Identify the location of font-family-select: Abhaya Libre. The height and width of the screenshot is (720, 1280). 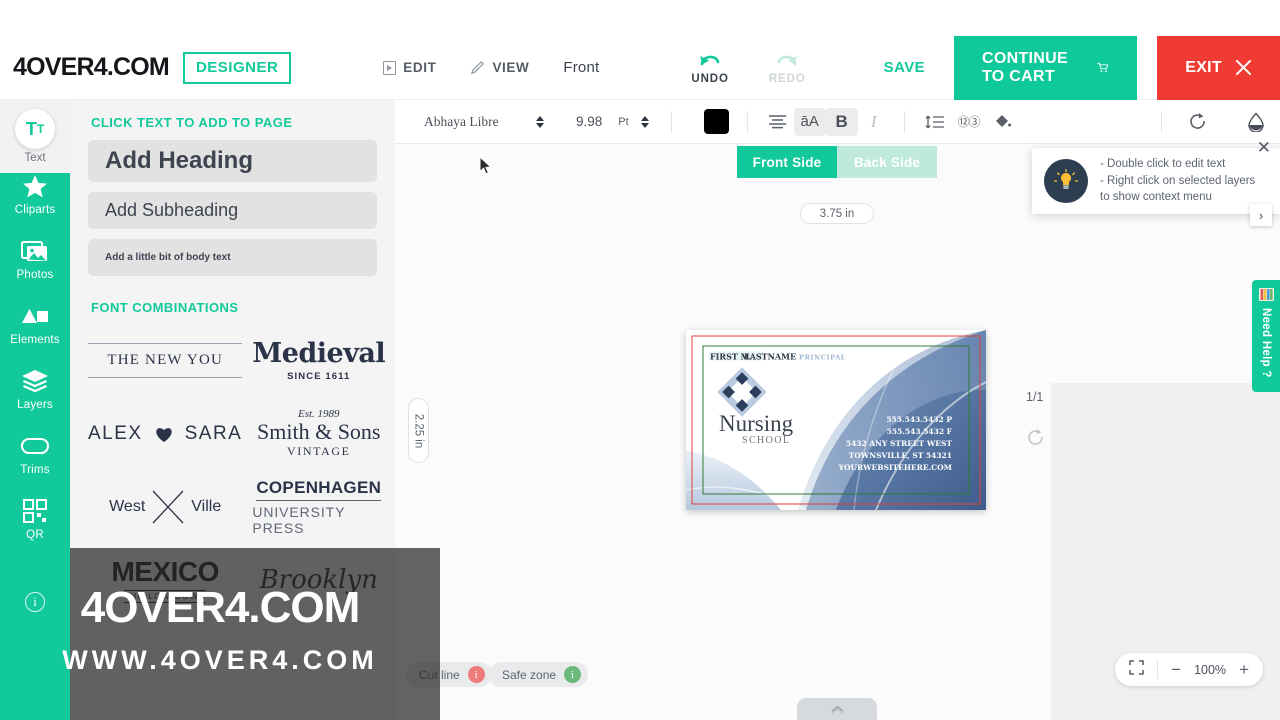
(474, 122).